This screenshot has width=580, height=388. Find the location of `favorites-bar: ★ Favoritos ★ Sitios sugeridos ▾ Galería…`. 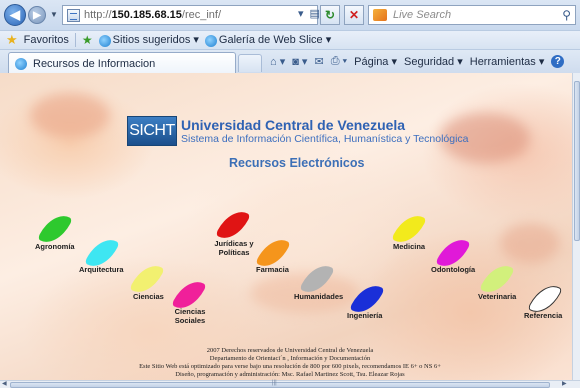

favorites-bar: ★ Favoritos ★ Sitios sugeridos ▾ Galería… is located at coordinates (290, 39).